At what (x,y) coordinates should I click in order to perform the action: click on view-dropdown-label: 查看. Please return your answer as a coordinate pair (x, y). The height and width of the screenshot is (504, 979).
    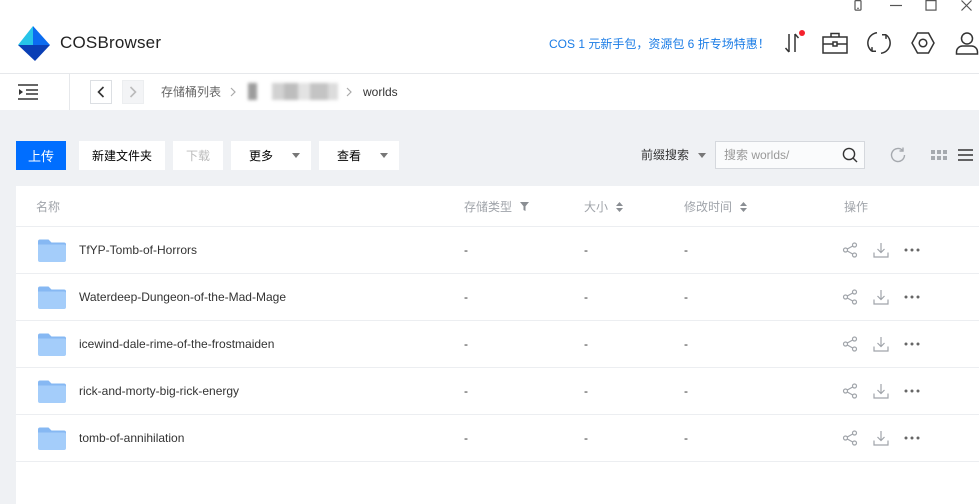
    Looking at the image, I should click on (349, 156).